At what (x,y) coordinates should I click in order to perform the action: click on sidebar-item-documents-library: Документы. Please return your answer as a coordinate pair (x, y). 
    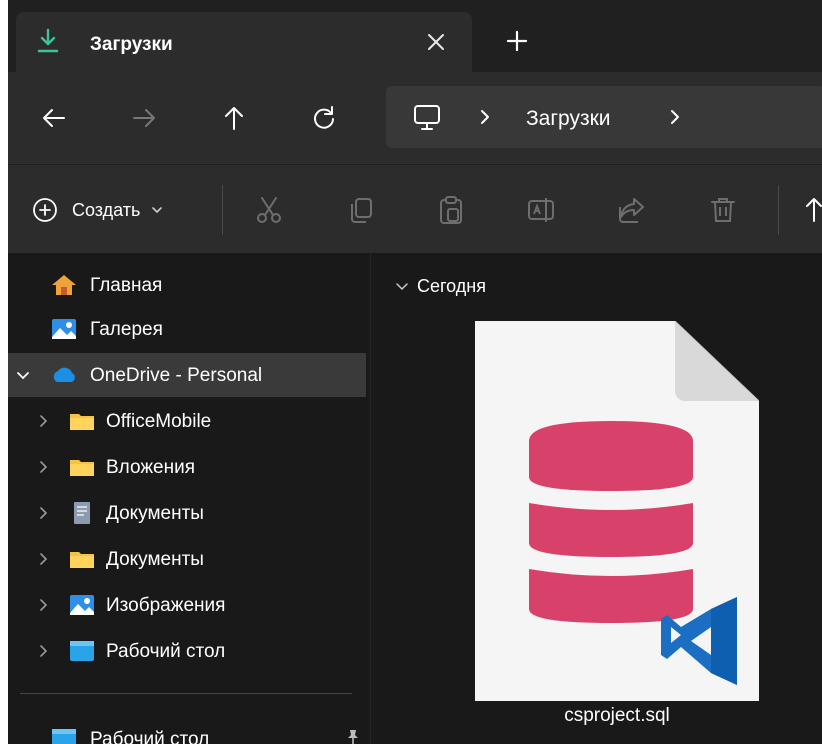
    Looking at the image, I should click on (187, 513).